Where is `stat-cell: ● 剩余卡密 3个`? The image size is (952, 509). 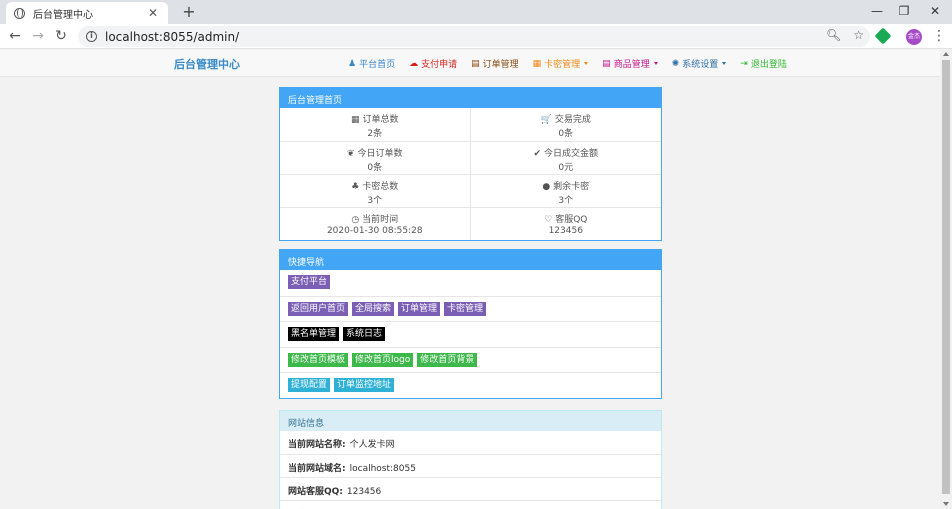
stat-cell: ● 剩余卡密 3个 is located at coordinates (566, 190).